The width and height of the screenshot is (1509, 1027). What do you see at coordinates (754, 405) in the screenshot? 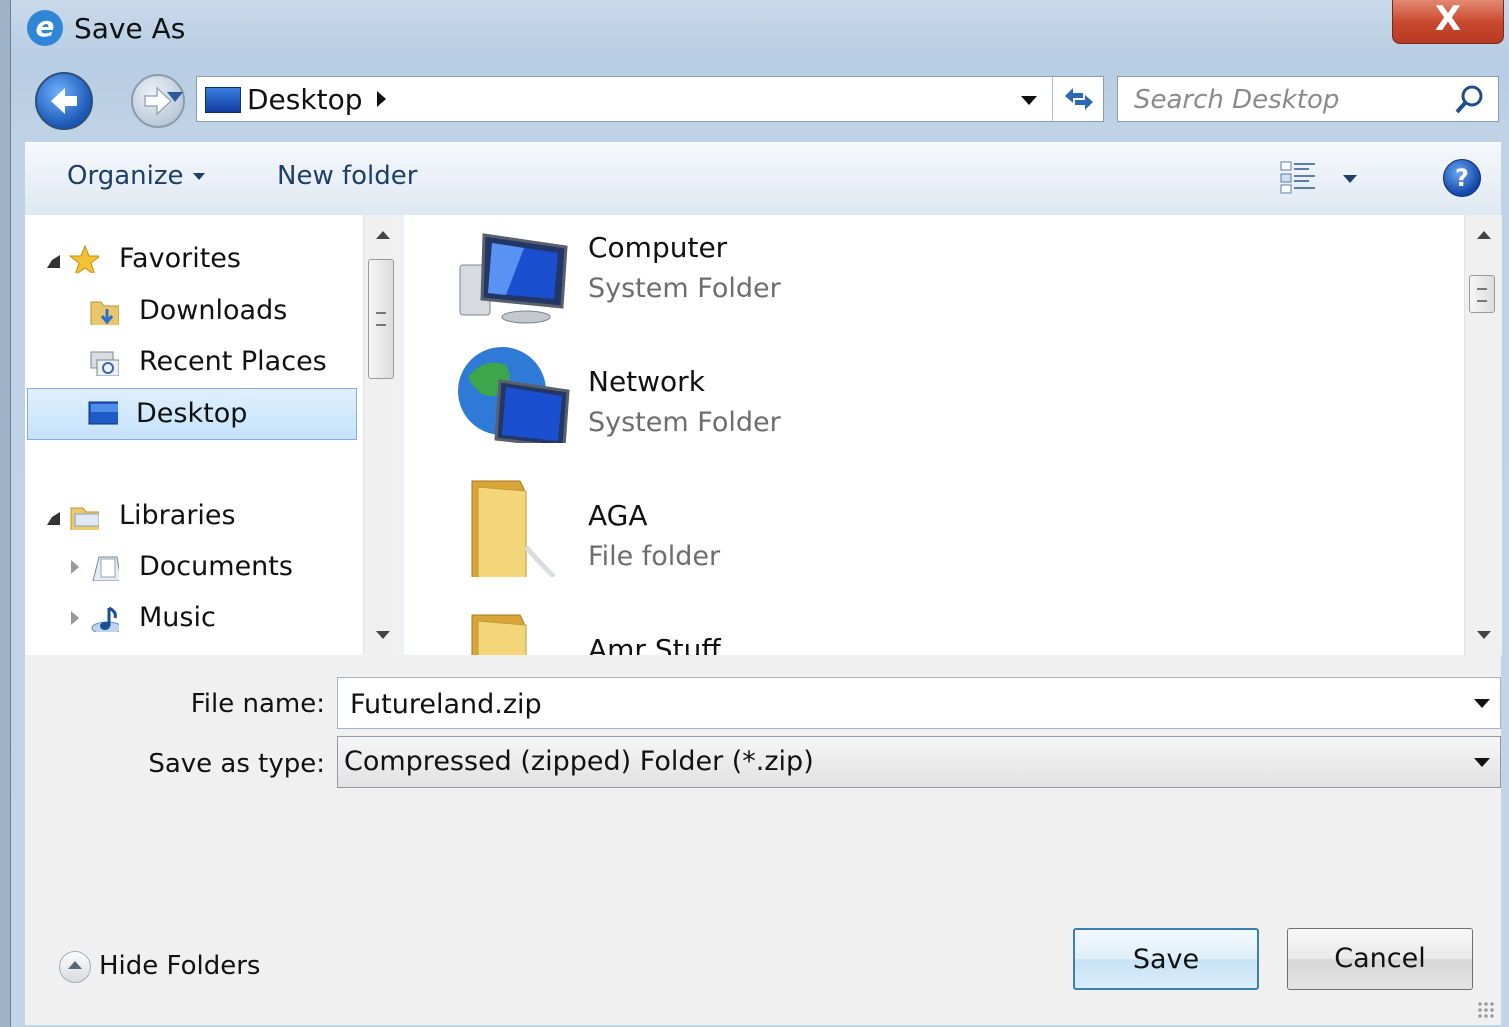
I see `list-item: Network System Folder` at bounding box center [754, 405].